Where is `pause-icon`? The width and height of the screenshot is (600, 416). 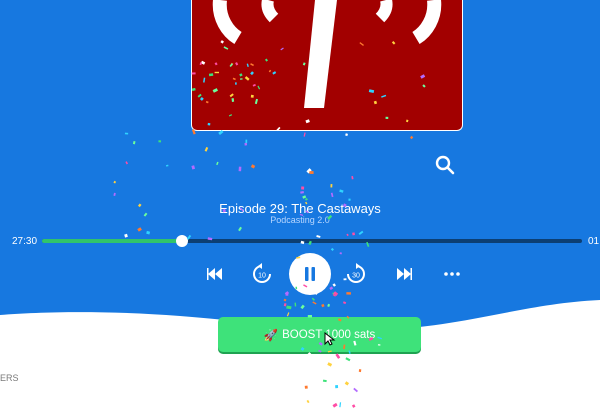
pause-icon is located at coordinates (310, 274).